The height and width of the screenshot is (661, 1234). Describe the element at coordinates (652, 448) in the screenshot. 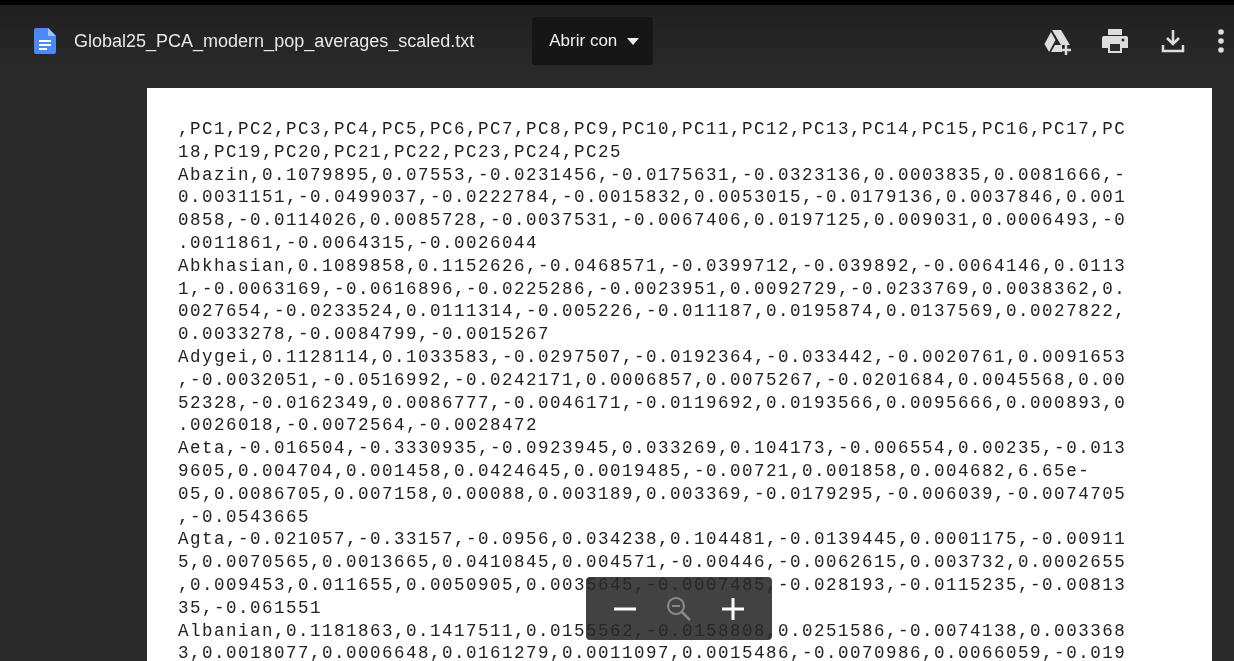

I see `text-line: Aeta,-0.016504,-0.3330935,-0.0923945,0.033269,0.104173,-0.006554,0.00235,-0.013` at that location.